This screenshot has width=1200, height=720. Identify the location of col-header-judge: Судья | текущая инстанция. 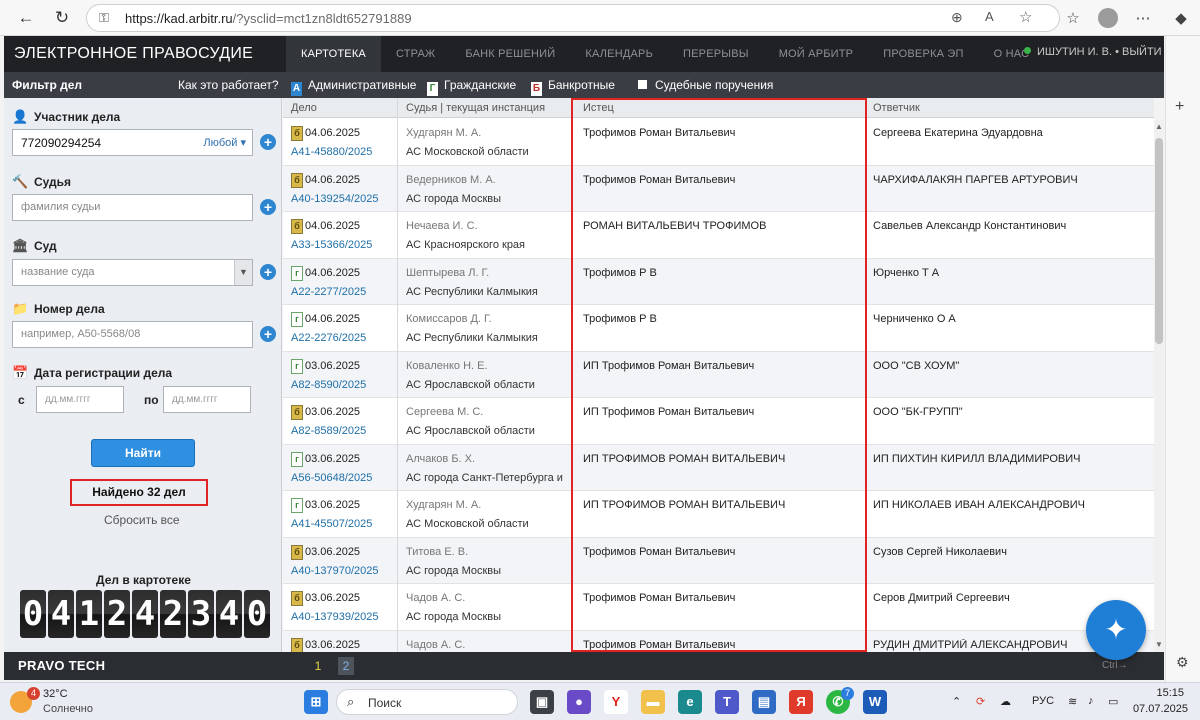
(475, 108).